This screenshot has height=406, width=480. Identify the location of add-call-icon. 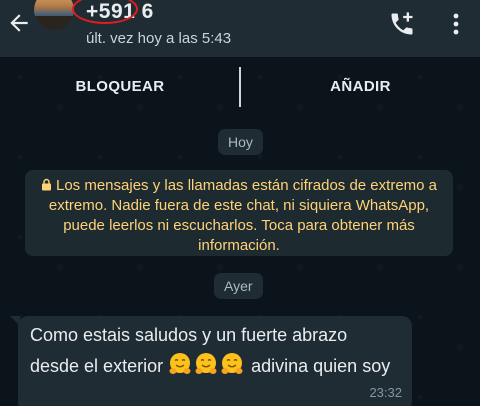
(402, 24).